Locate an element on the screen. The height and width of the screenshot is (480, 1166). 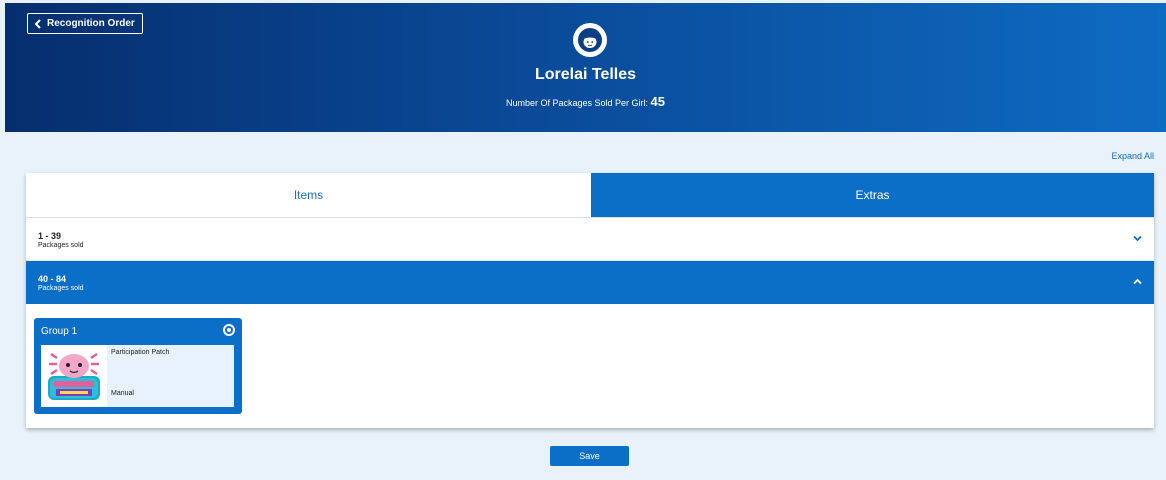
girl-name: Lorelai Telles is located at coordinates (585, 74).